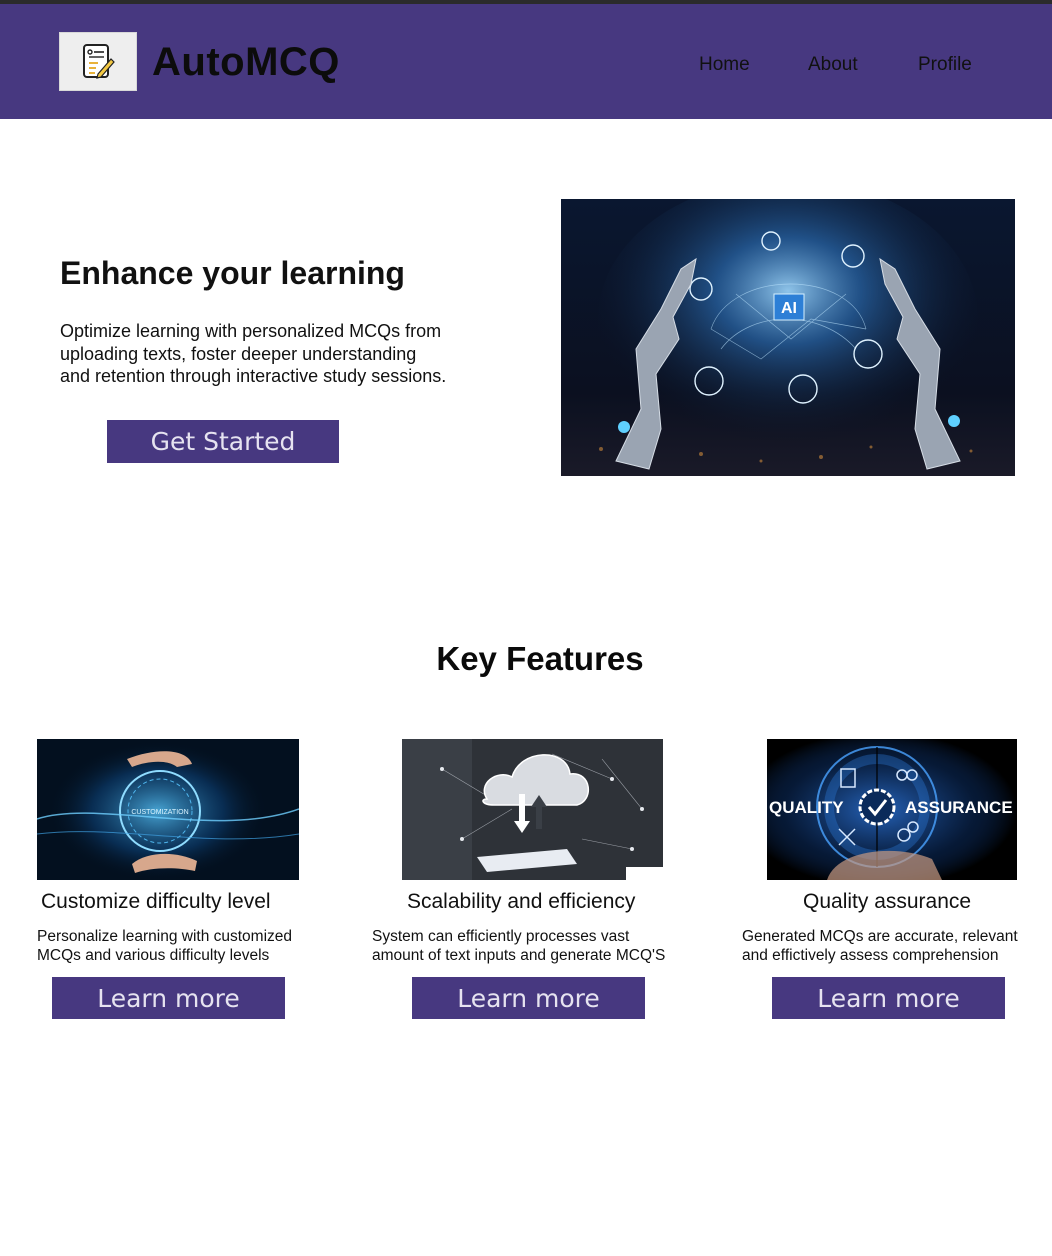 The height and width of the screenshot is (1256, 1052). I want to click on header-bar: AutoMCQ Home About Profile, so click(526, 61).